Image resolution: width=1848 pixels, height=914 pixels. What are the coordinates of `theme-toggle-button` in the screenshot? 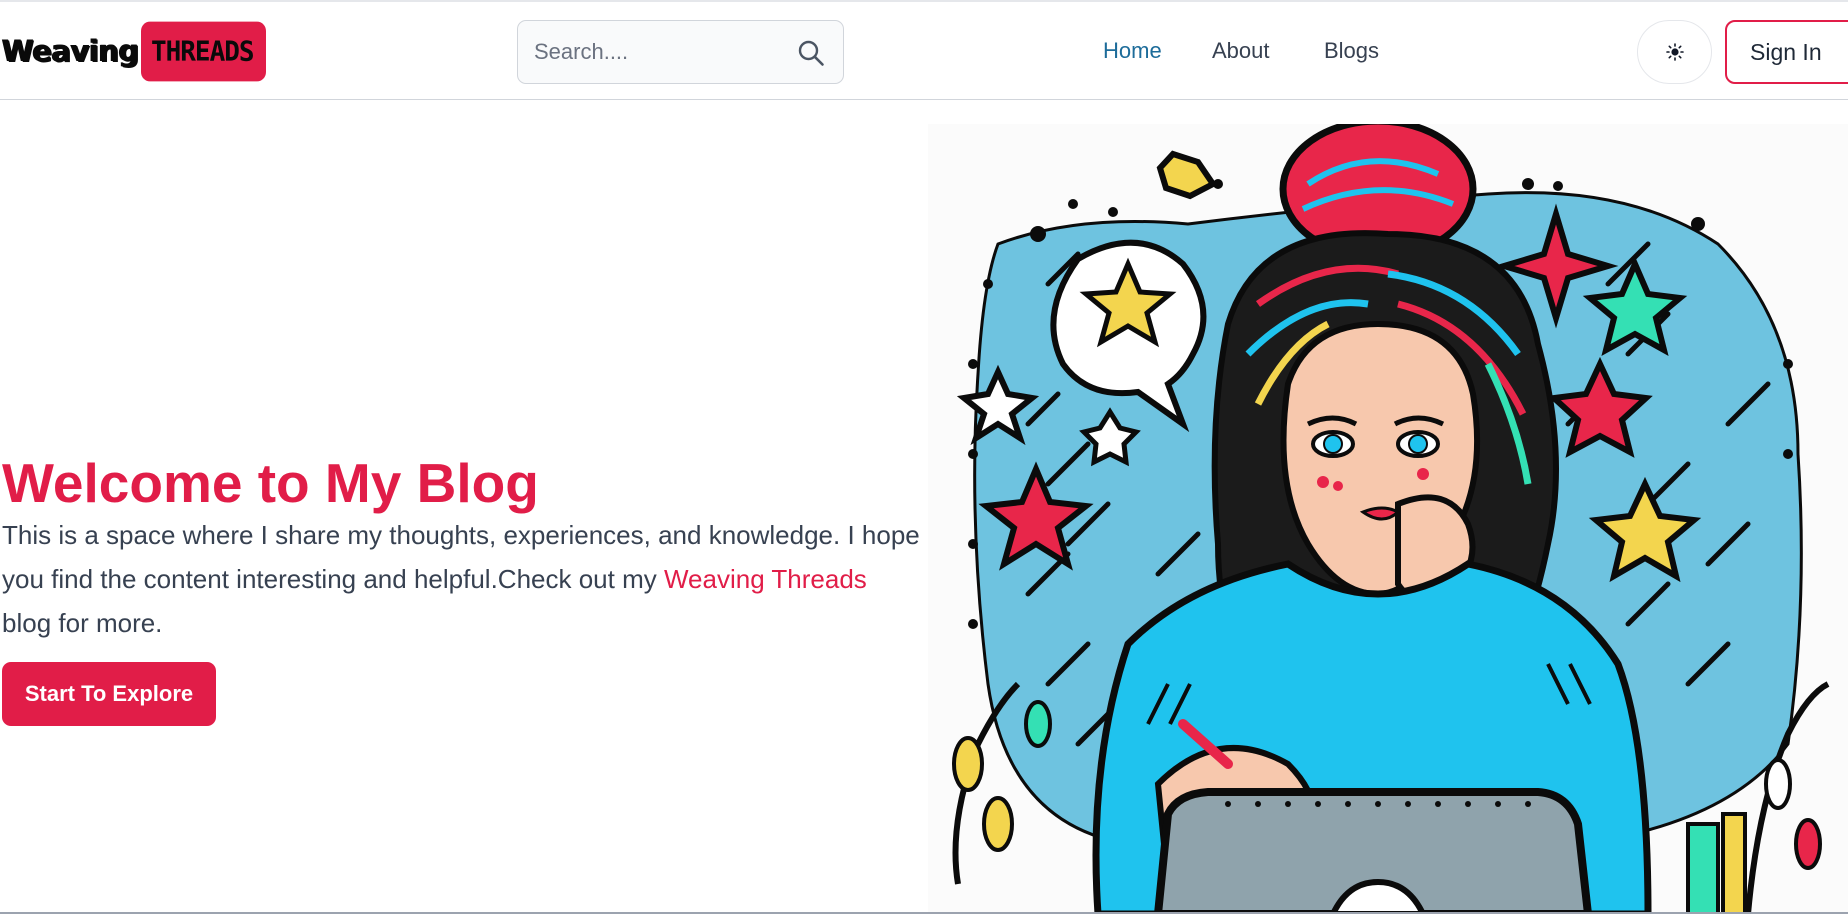 It's located at (1674, 52).